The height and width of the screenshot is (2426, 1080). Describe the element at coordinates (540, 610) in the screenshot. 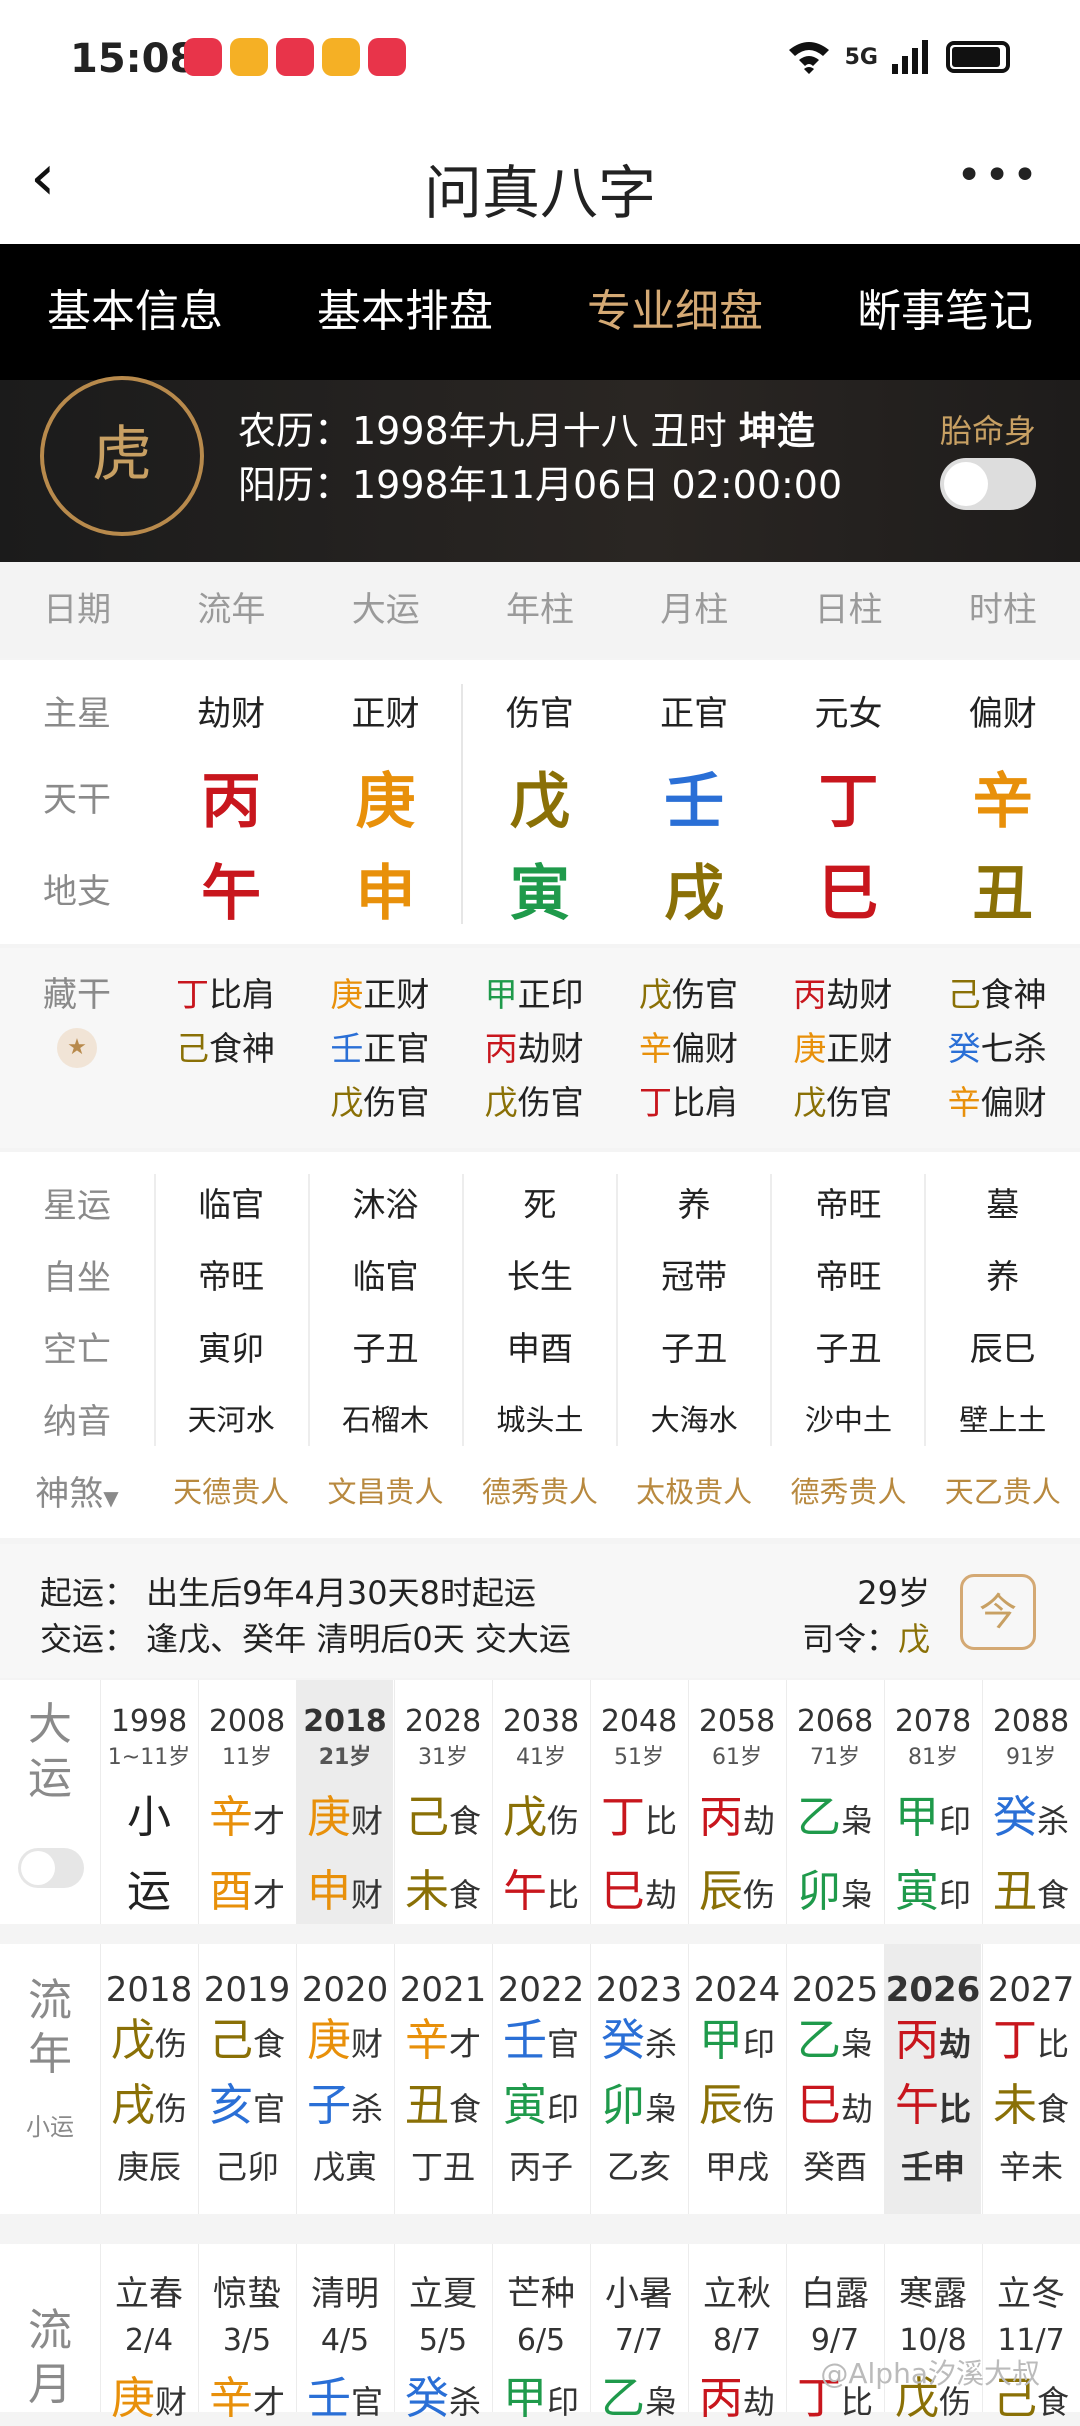

I see `pillar-column-headers: 日期 流年 大运 年柱 月柱 日柱 时柱` at that location.